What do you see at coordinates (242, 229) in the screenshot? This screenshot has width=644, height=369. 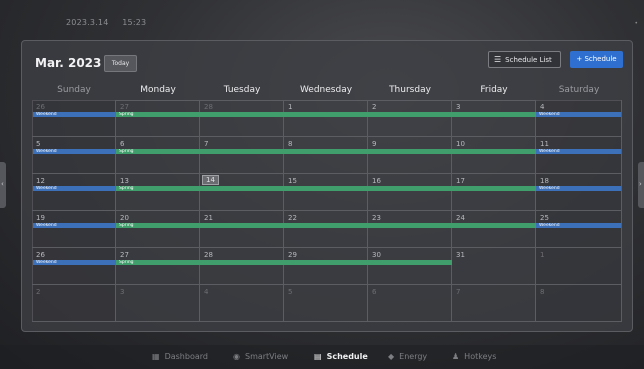 I see `day-cell: 21` at bounding box center [242, 229].